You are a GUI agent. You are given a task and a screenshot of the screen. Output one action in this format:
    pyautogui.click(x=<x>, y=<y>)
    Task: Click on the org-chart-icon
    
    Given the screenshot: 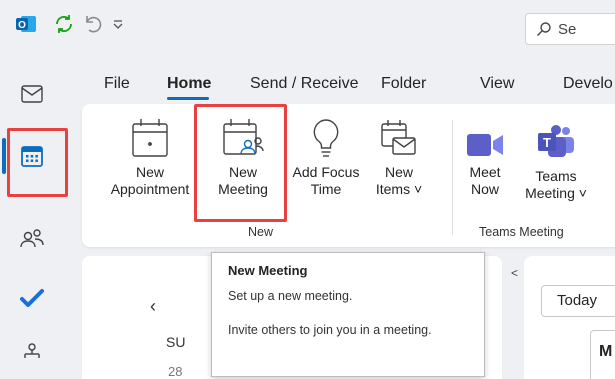 What is the action you would take?
    pyautogui.click(x=32, y=353)
    